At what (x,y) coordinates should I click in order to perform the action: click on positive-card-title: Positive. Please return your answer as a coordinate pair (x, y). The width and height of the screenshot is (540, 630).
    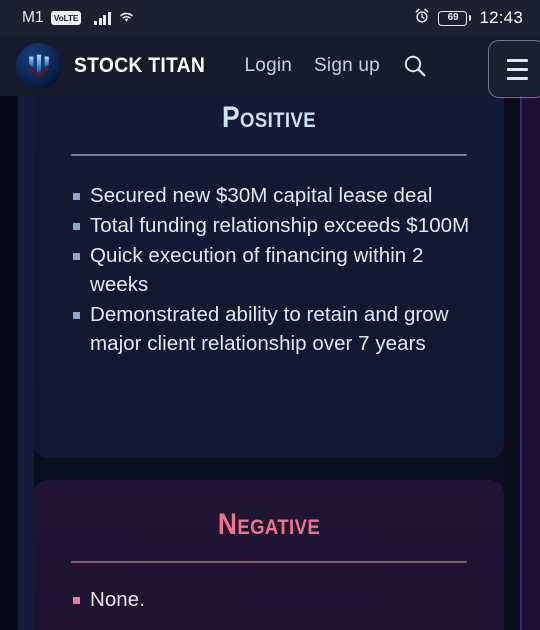
    Looking at the image, I should click on (269, 117).